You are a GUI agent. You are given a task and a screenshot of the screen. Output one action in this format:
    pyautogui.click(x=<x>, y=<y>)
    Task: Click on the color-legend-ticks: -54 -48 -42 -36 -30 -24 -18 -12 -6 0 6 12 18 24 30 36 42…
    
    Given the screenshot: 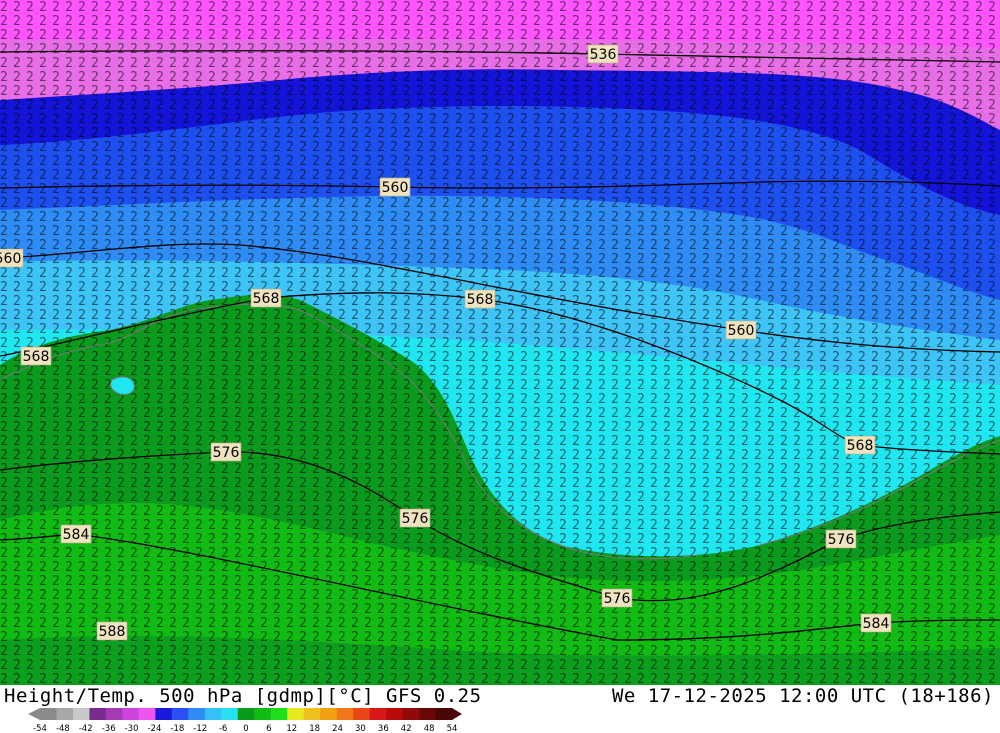 What is the action you would take?
    pyautogui.click(x=245, y=728)
    